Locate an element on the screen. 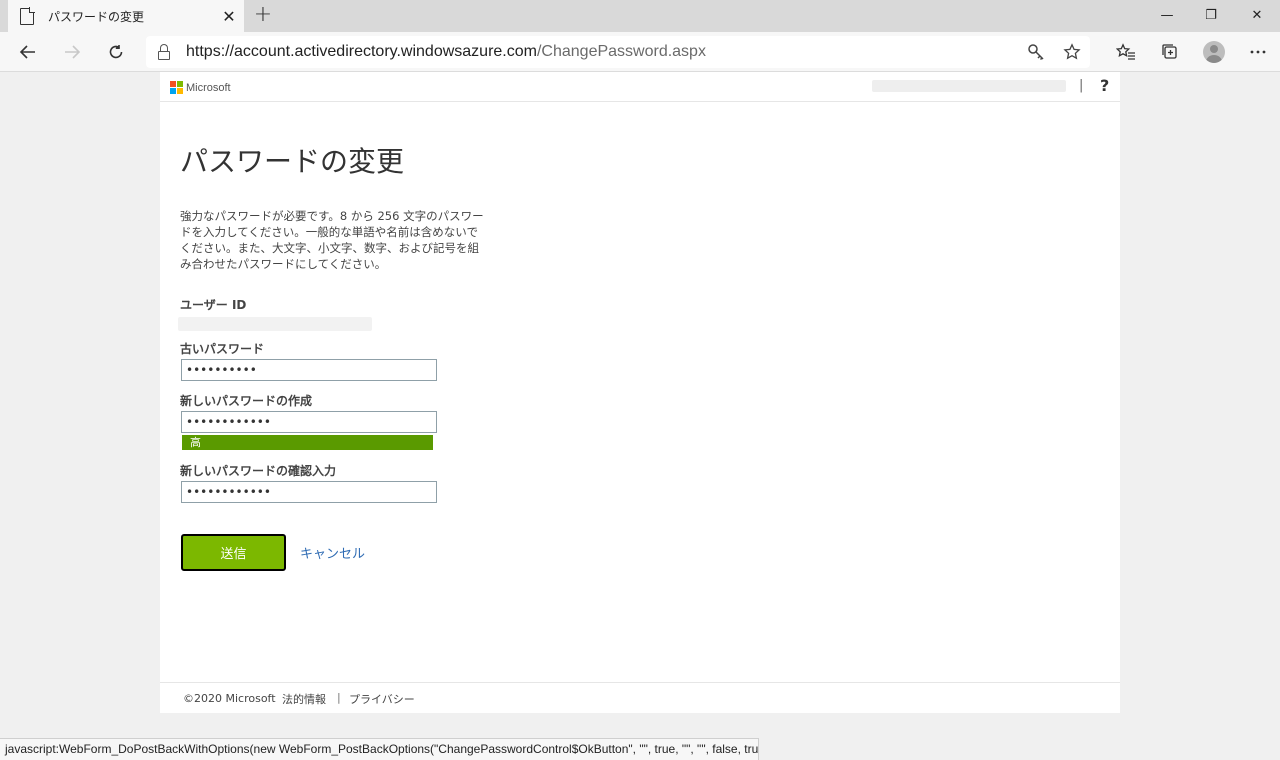 This screenshot has height=760, width=1280. intro-line: ください。また、大文字、小文字、数字、および記号を組 is located at coordinates (329, 248).